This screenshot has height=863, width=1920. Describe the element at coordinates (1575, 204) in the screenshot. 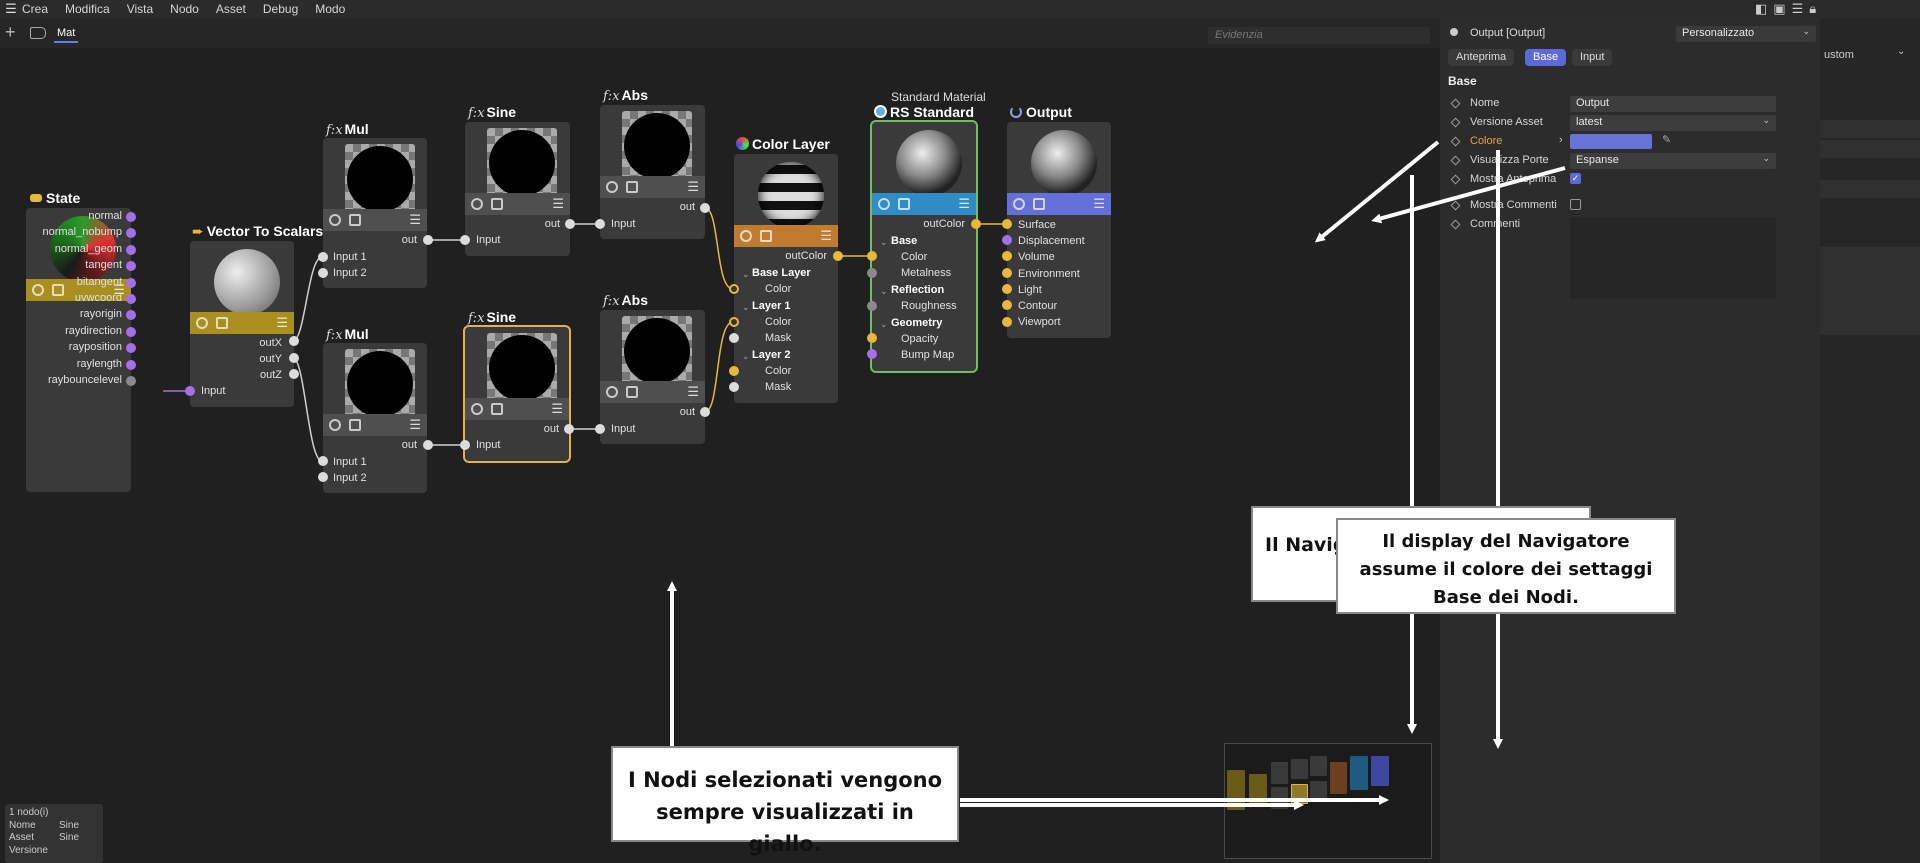

I see `mostra-commenti-checkbox` at that location.